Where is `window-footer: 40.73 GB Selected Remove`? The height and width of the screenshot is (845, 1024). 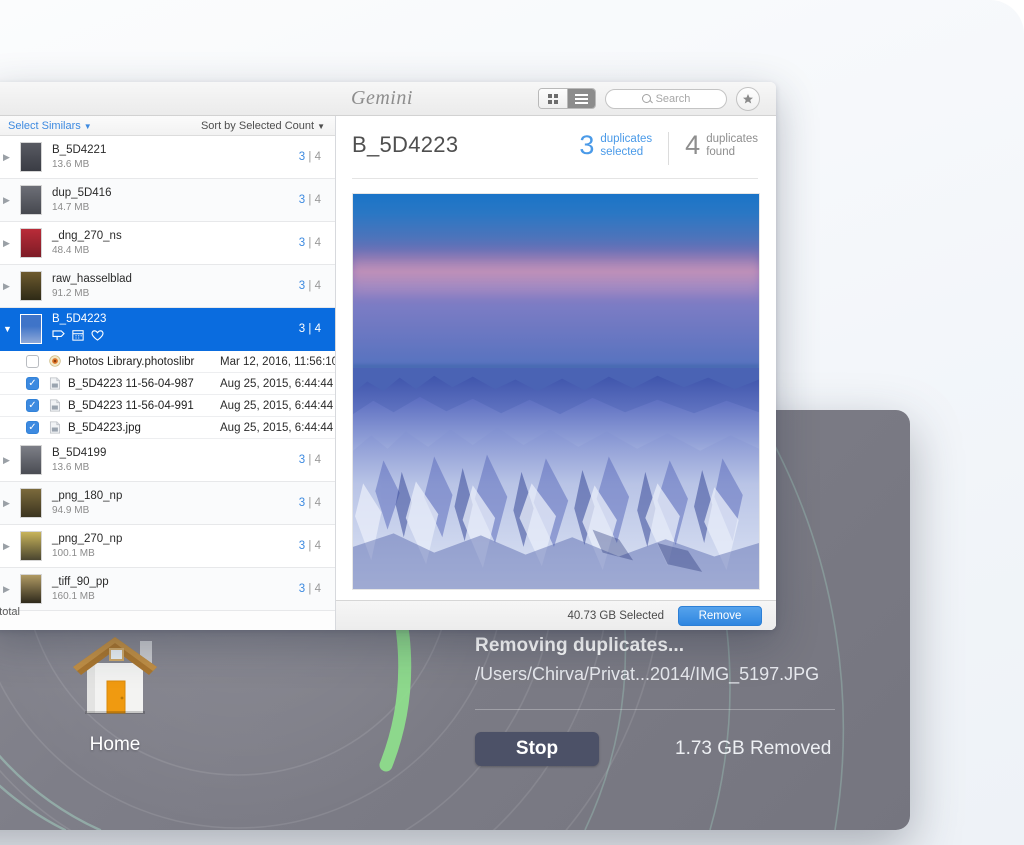
window-footer: 40.73 GB Selected Remove is located at coordinates (556, 615).